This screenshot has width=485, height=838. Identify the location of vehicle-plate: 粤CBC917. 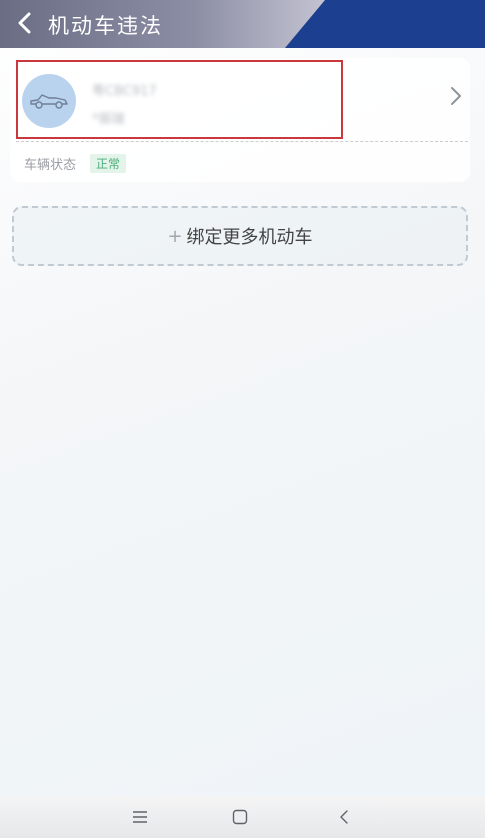
(124, 91).